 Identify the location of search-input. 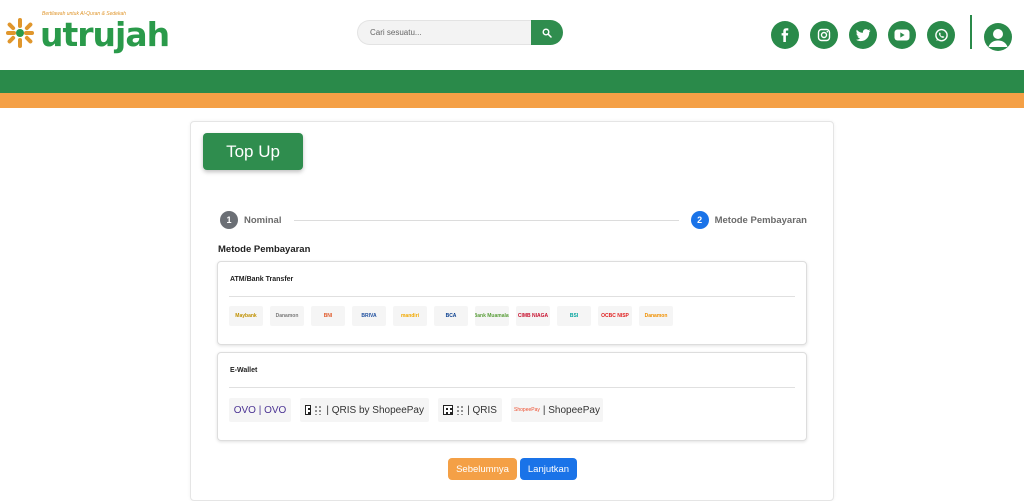
(444, 32).